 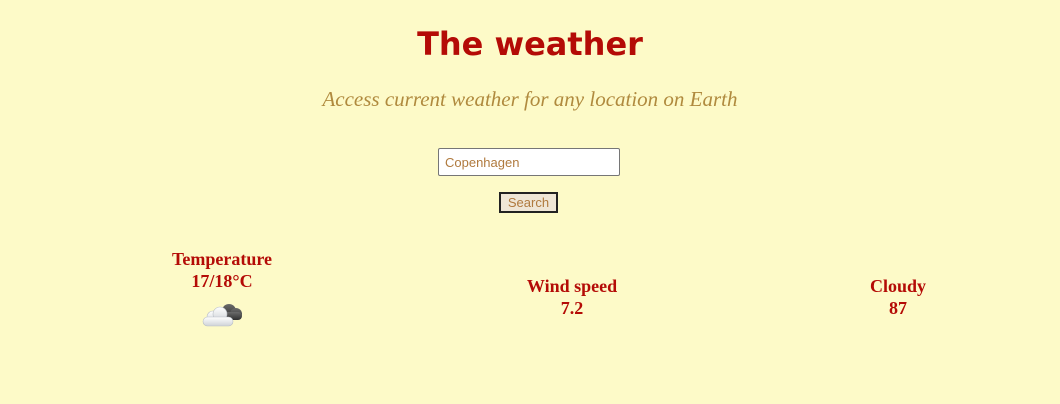 I want to click on wind-speed-value: 7.2, so click(x=572, y=308).